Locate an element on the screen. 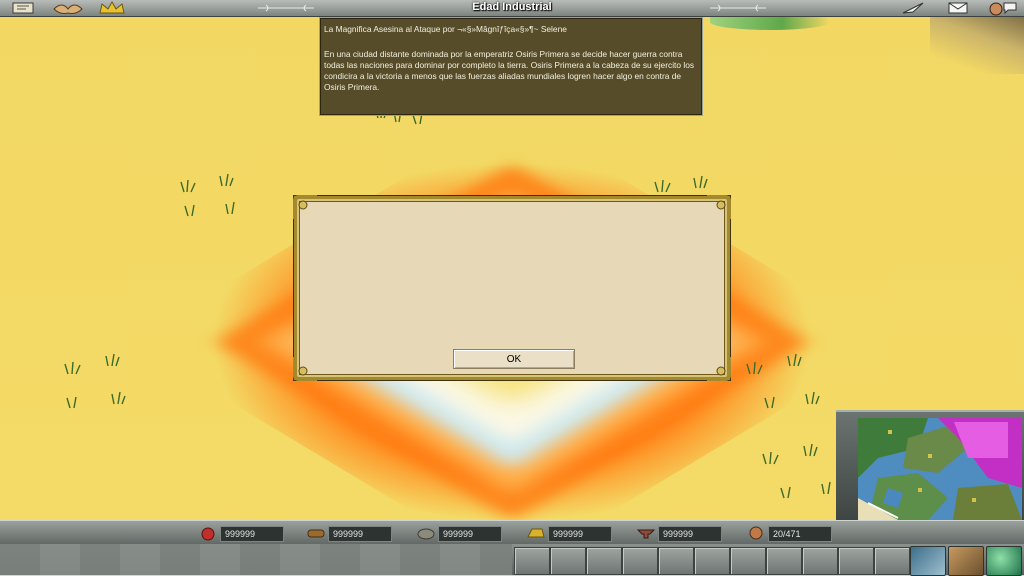  stone-icon is located at coordinates (426, 534).